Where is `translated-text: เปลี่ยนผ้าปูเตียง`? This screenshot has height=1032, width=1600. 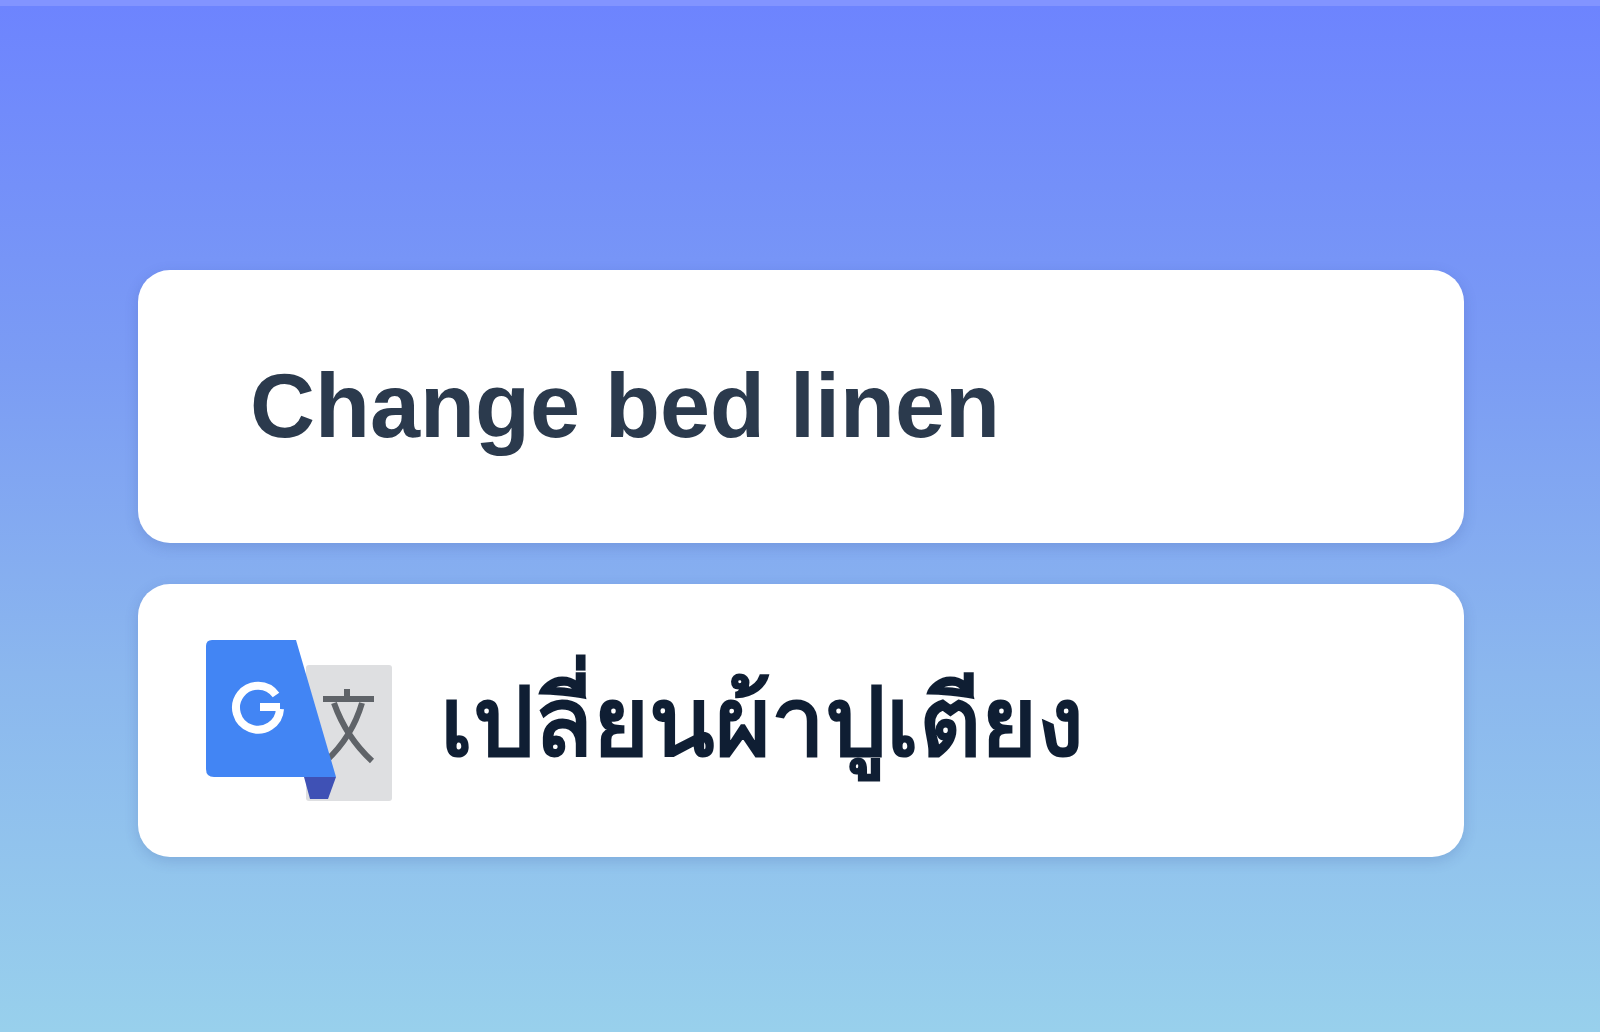 translated-text: เปลี่ยนผ้าปูเตียง is located at coordinates (762, 720).